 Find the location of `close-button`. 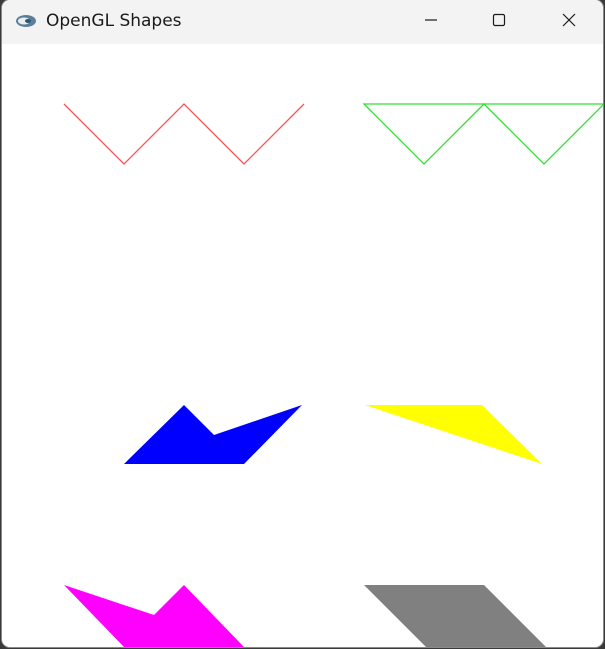

close-button is located at coordinates (569, 22).